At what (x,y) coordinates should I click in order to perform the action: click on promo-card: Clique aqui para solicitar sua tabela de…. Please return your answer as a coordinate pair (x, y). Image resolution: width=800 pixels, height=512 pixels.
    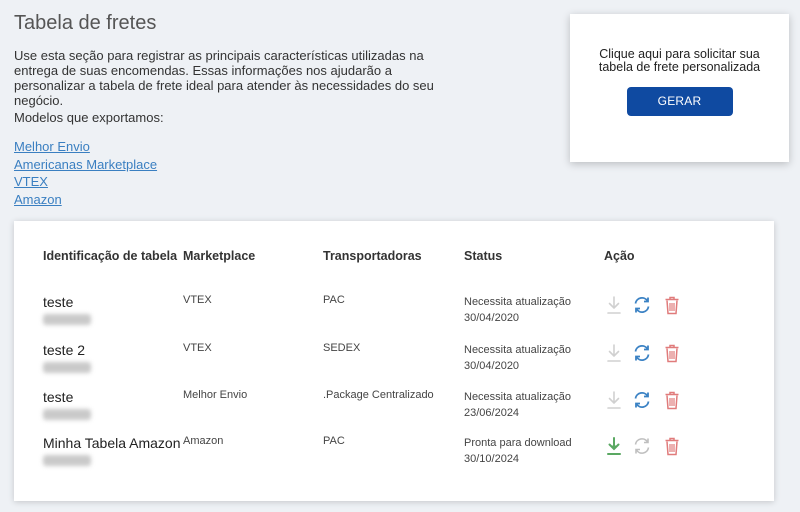
    Looking at the image, I should click on (679, 88).